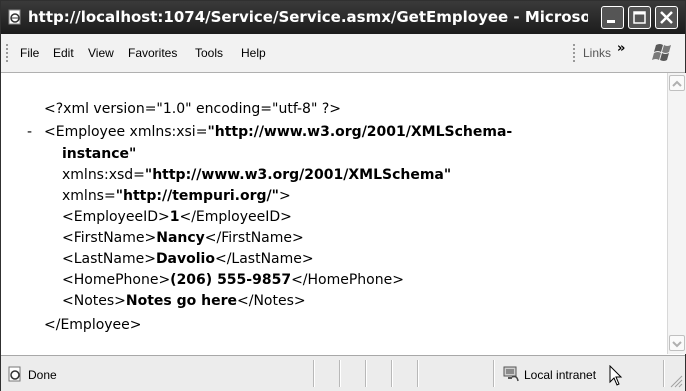  I want to click on xsd-value: "http://www.w3.org/2001/XMLSchema", so click(298, 175).